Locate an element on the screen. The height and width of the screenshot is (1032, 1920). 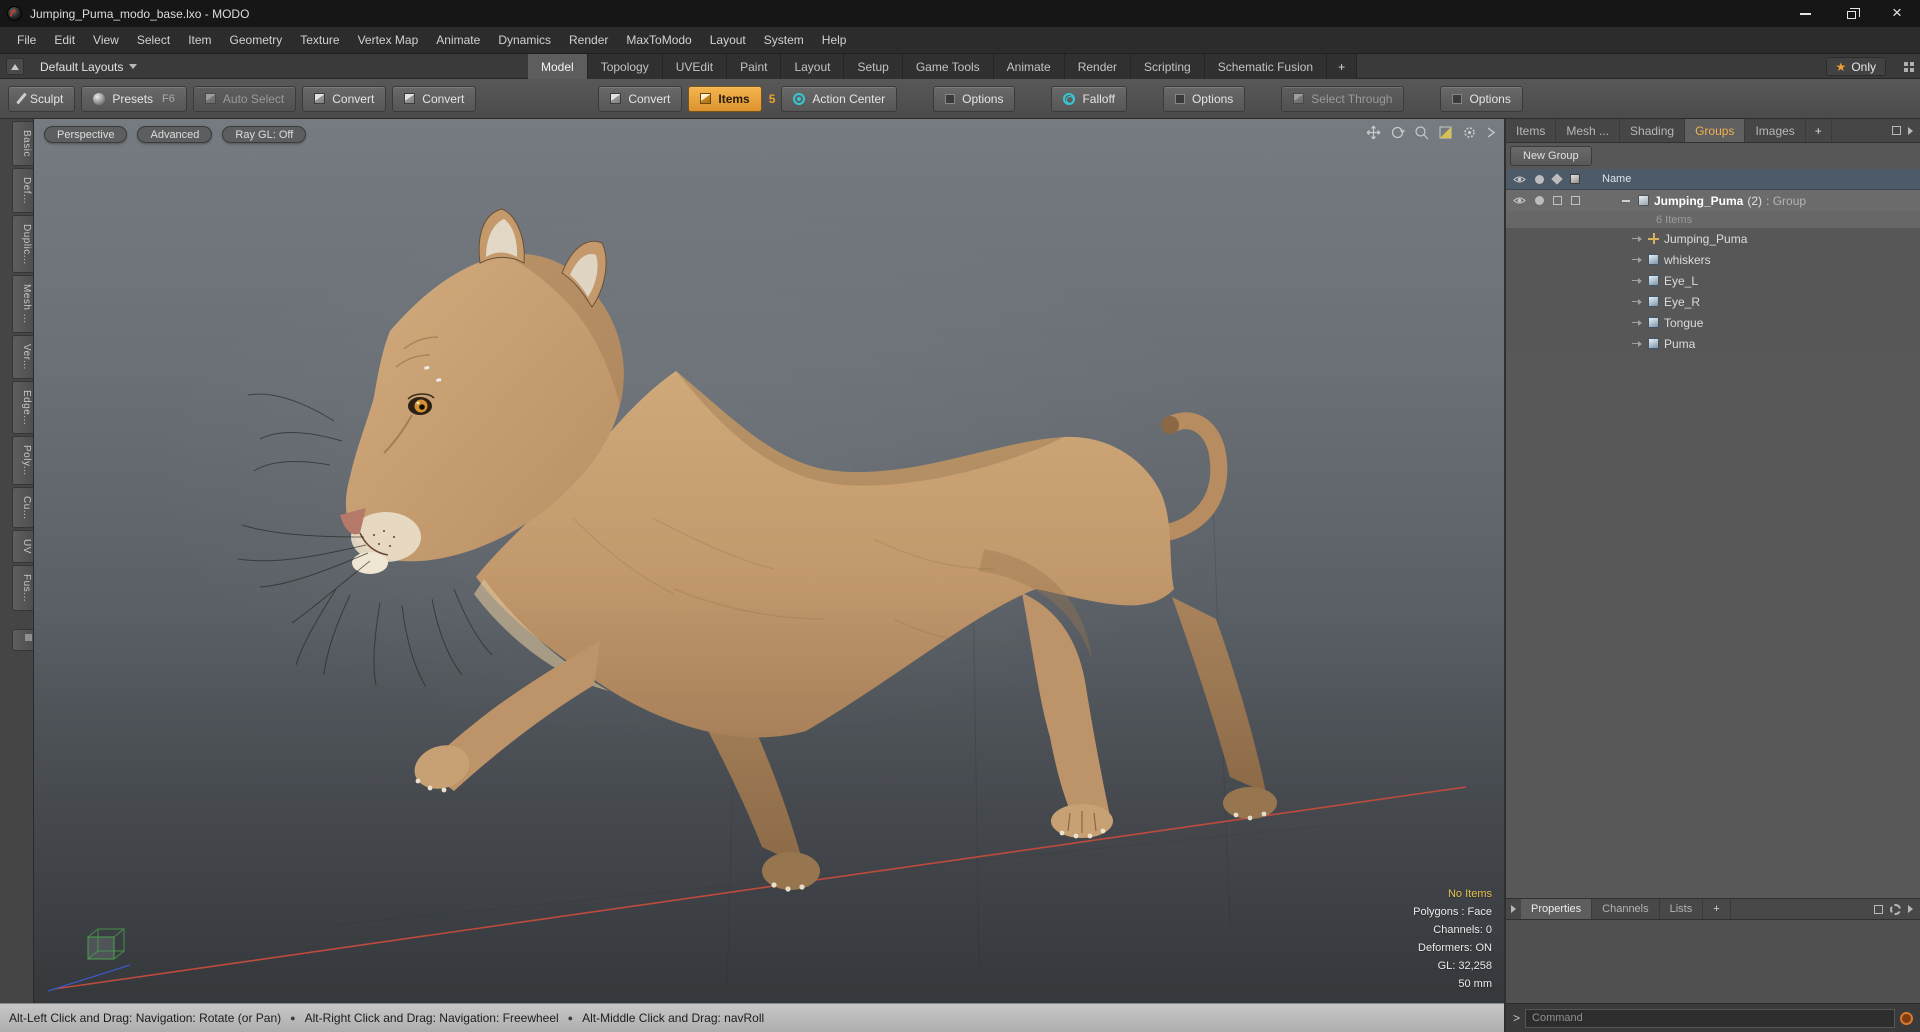
tree-item-jumping-puma: Jumping_Puma is located at coordinates (1713, 238).